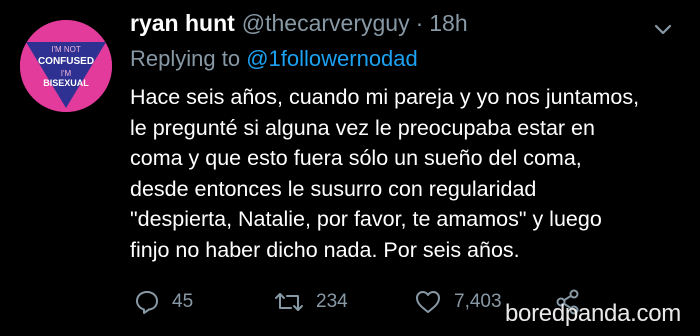  I want to click on chevron-down-icon, so click(663, 29).